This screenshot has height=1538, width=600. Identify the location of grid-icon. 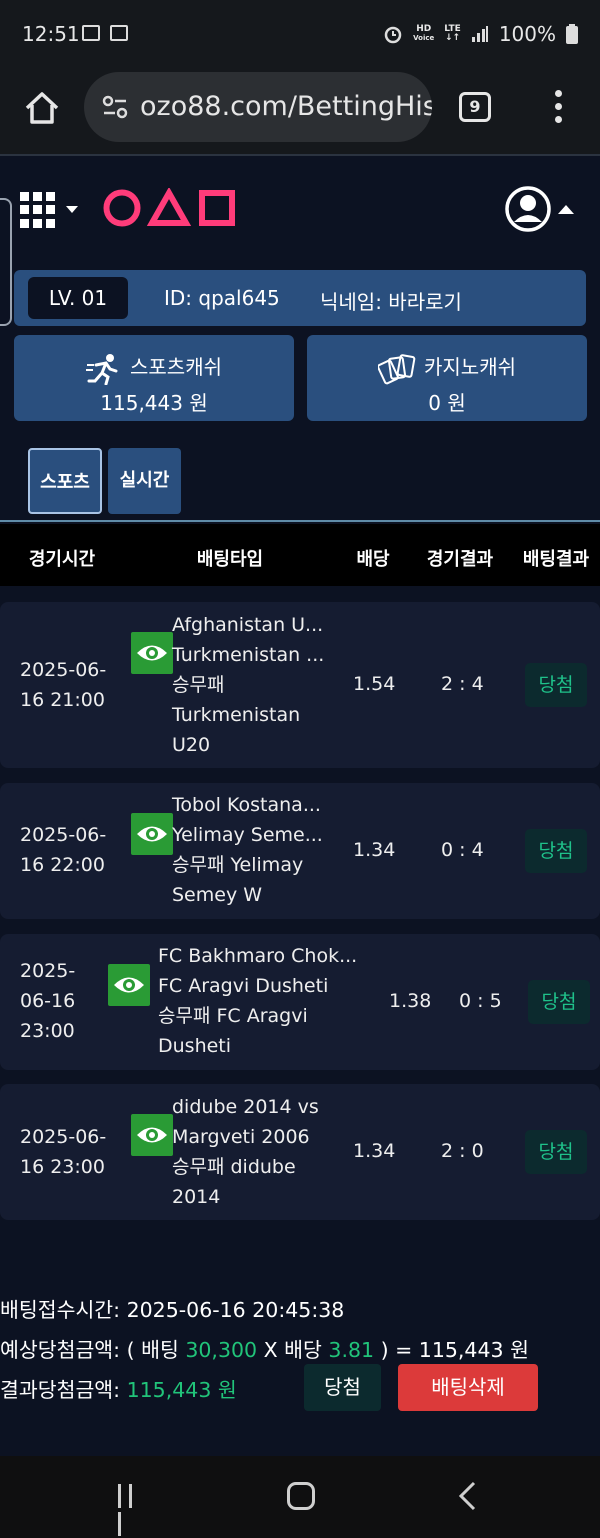
(38, 210).